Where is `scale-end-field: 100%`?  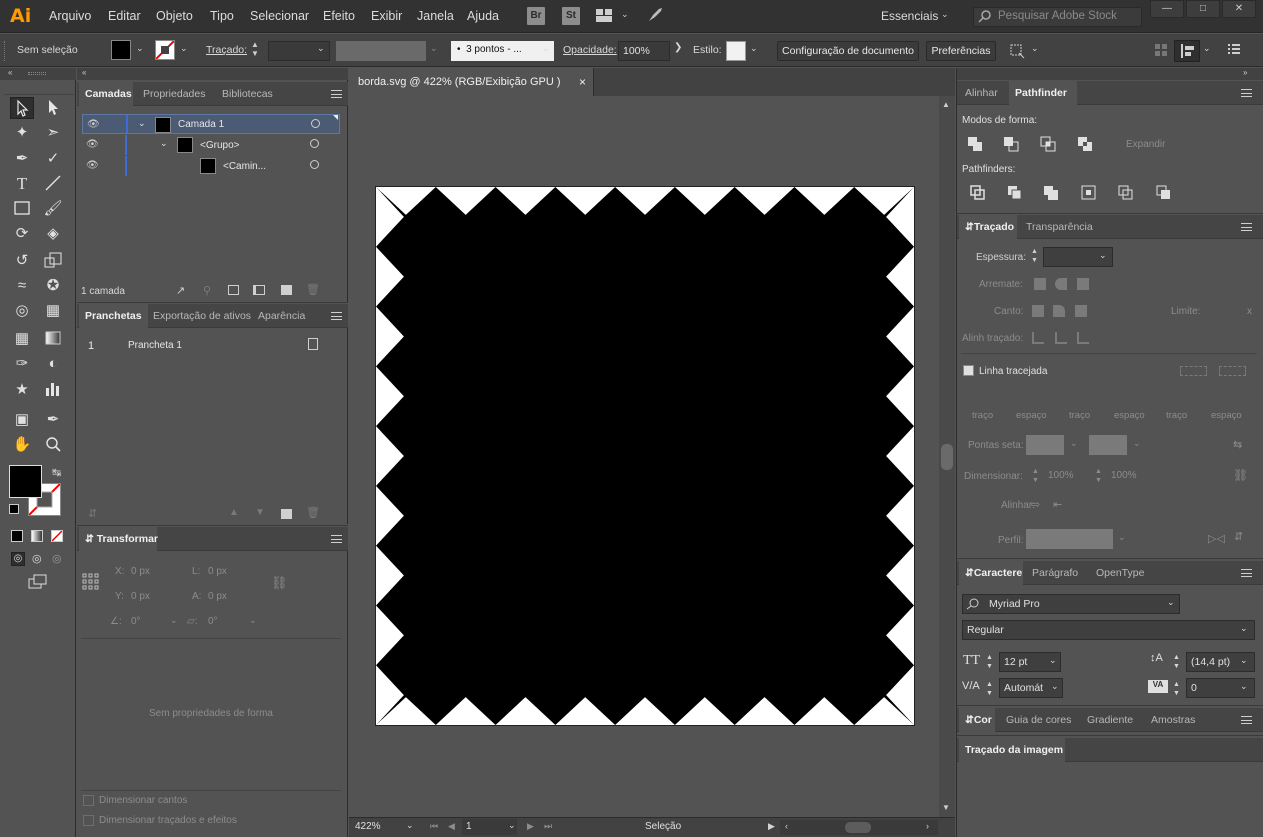 scale-end-field: 100% is located at coordinates (1124, 475).